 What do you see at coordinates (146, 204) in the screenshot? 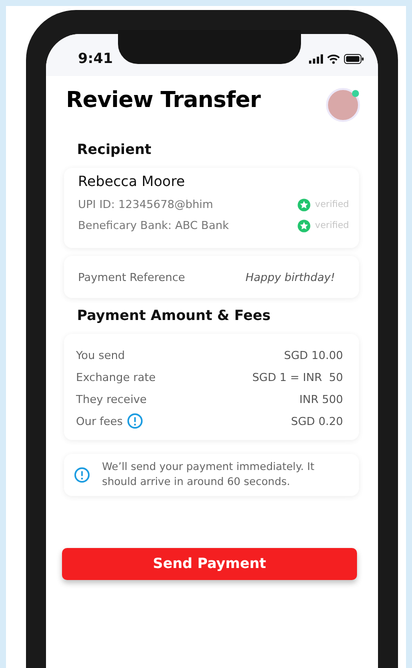
I see `detail-text: UPI ID: 12345678@bhim` at bounding box center [146, 204].